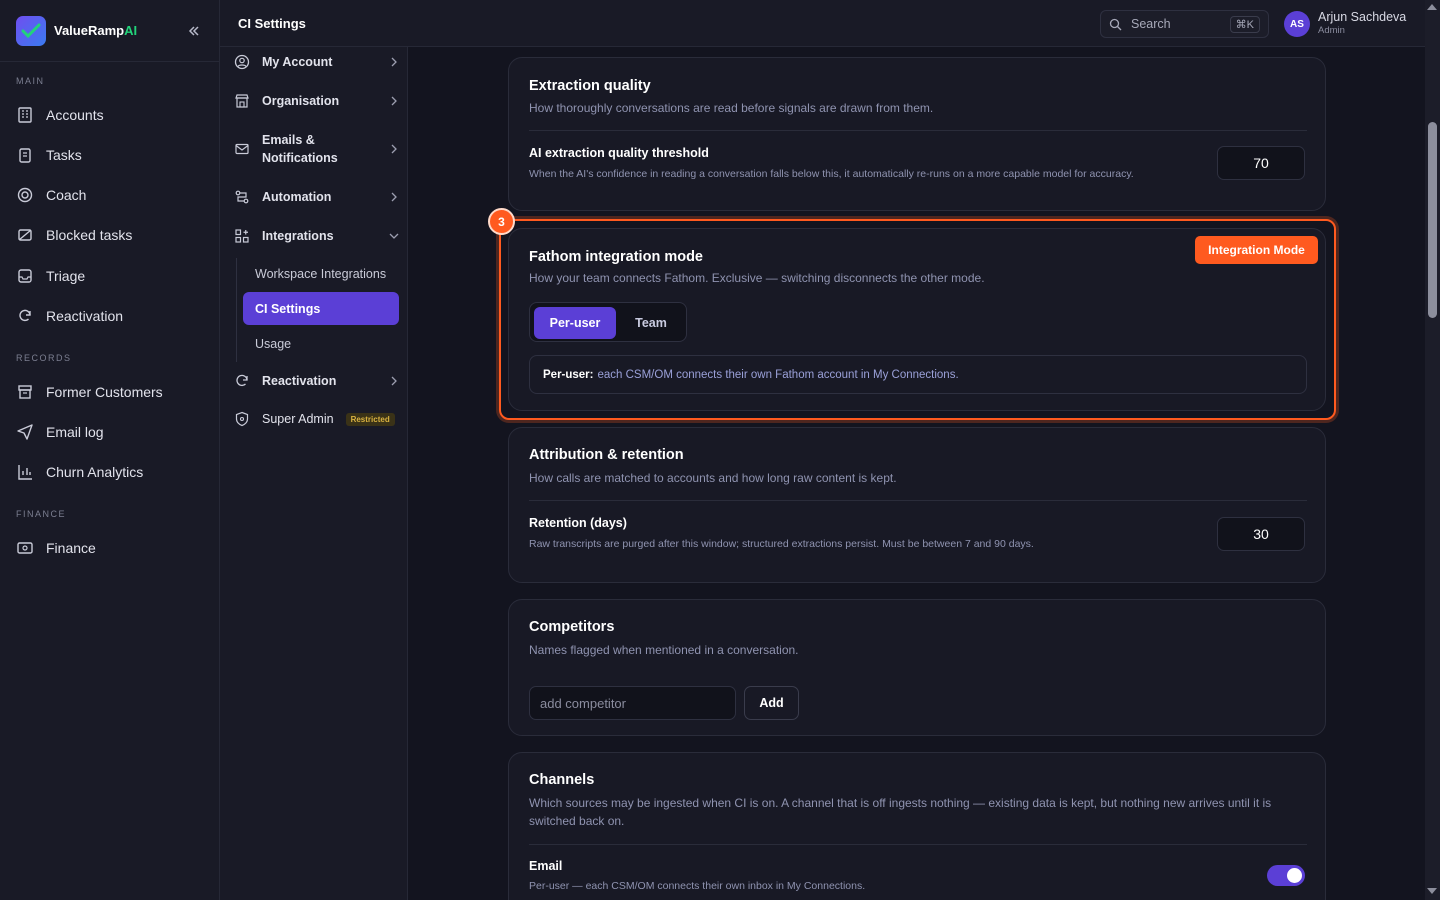 The image size is (1440, 900). What do you see at coordinates (110, 155) in the screenshot?
I see `sidebar-item-tasks: Tasks` at bounding box center [110, 155].